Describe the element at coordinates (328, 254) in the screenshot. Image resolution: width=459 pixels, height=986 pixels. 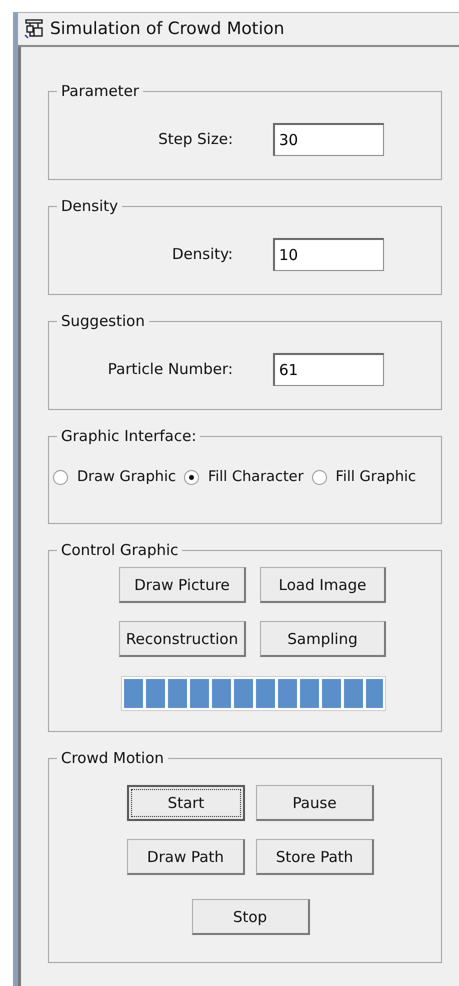
I see `input-field: 10` at that location.